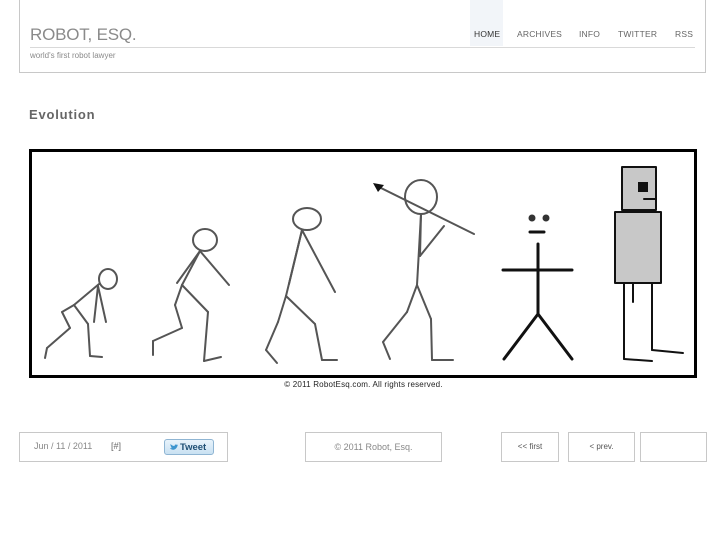 The width and height of the screenshot is (727, 545). Describe the element at coordinates (601, 447) in the screenshot. I see `prev-comic-button: < prev.` at that location.